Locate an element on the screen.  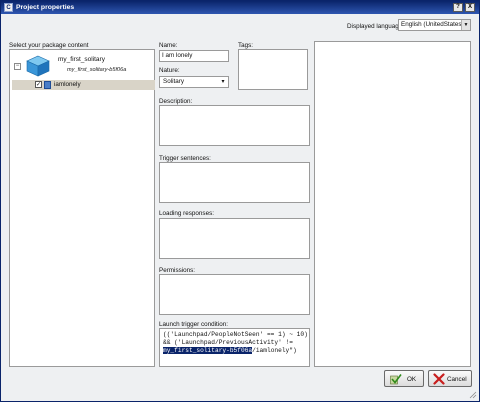
cancel-x-icon is located at coordinates (439, 379).